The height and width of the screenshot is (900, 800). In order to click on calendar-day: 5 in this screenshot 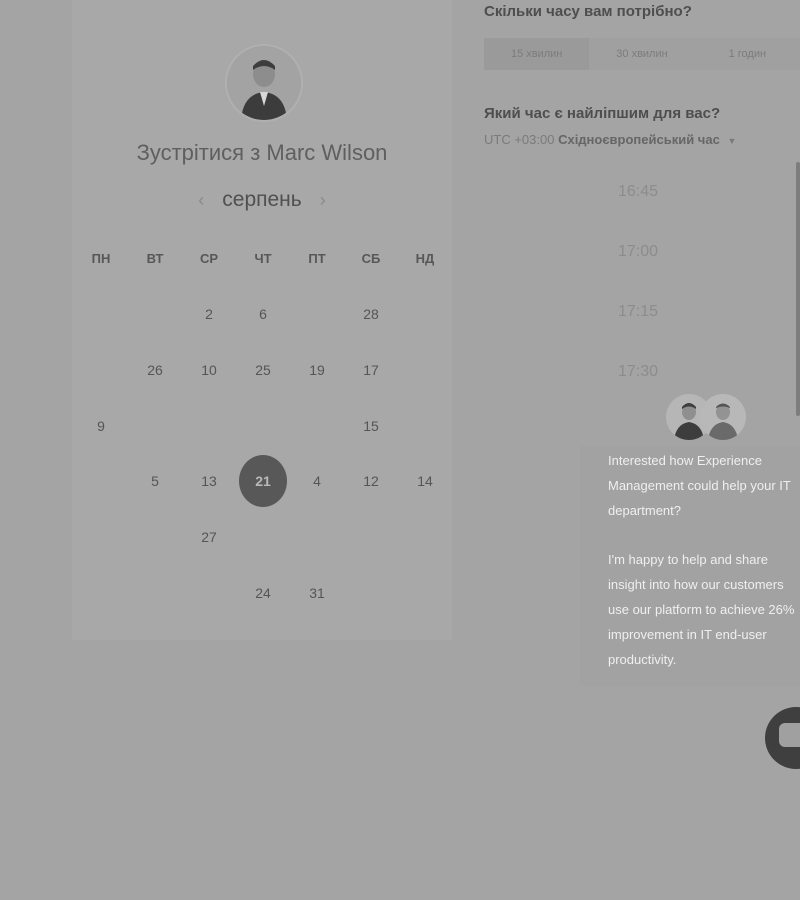, I will do `click(155, 481)`.